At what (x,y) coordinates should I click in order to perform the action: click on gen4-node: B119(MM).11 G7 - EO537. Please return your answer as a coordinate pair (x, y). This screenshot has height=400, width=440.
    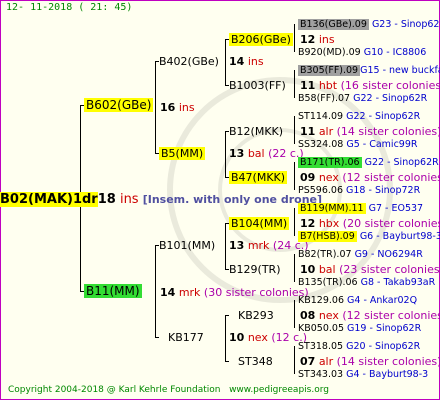
    Looking at the image, I should click on (360, 208).